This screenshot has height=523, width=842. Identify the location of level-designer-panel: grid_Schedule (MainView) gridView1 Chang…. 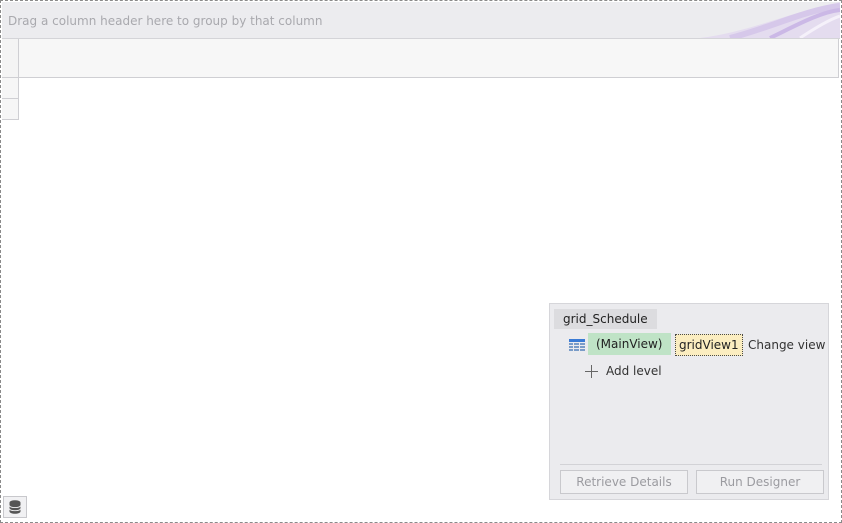
(689, 401).